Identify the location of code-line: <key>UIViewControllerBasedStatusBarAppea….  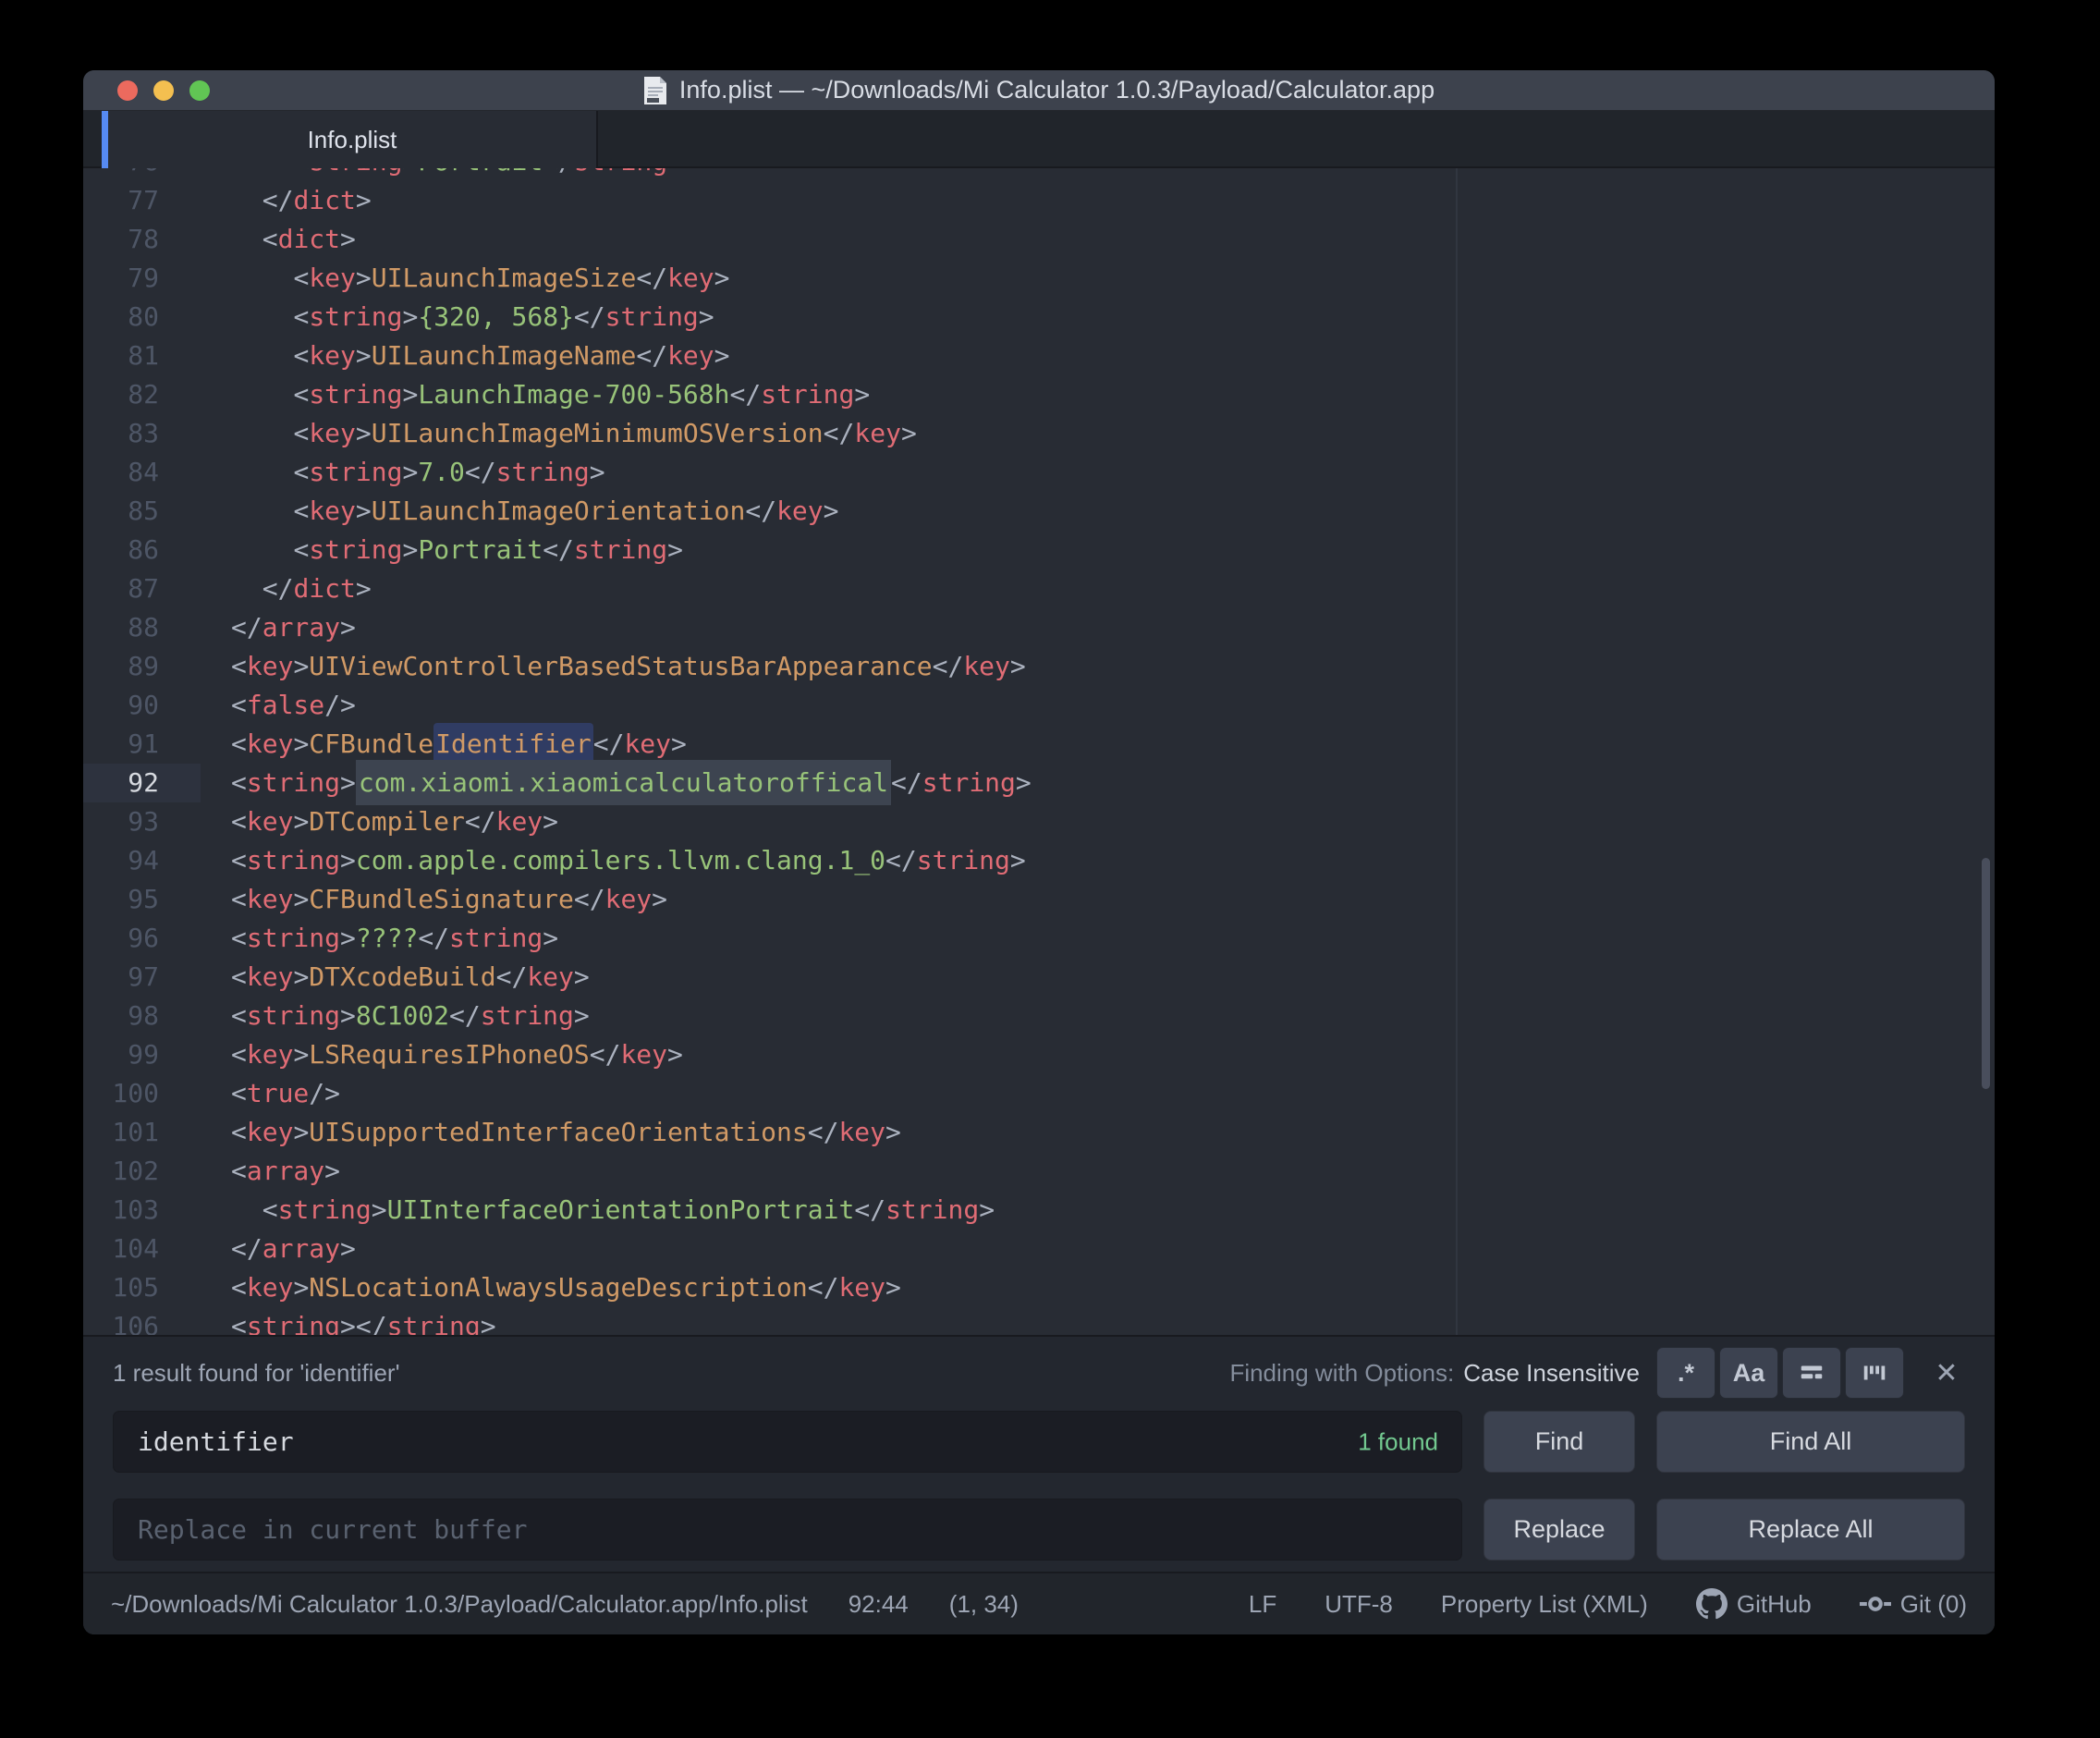
(1098, 666).